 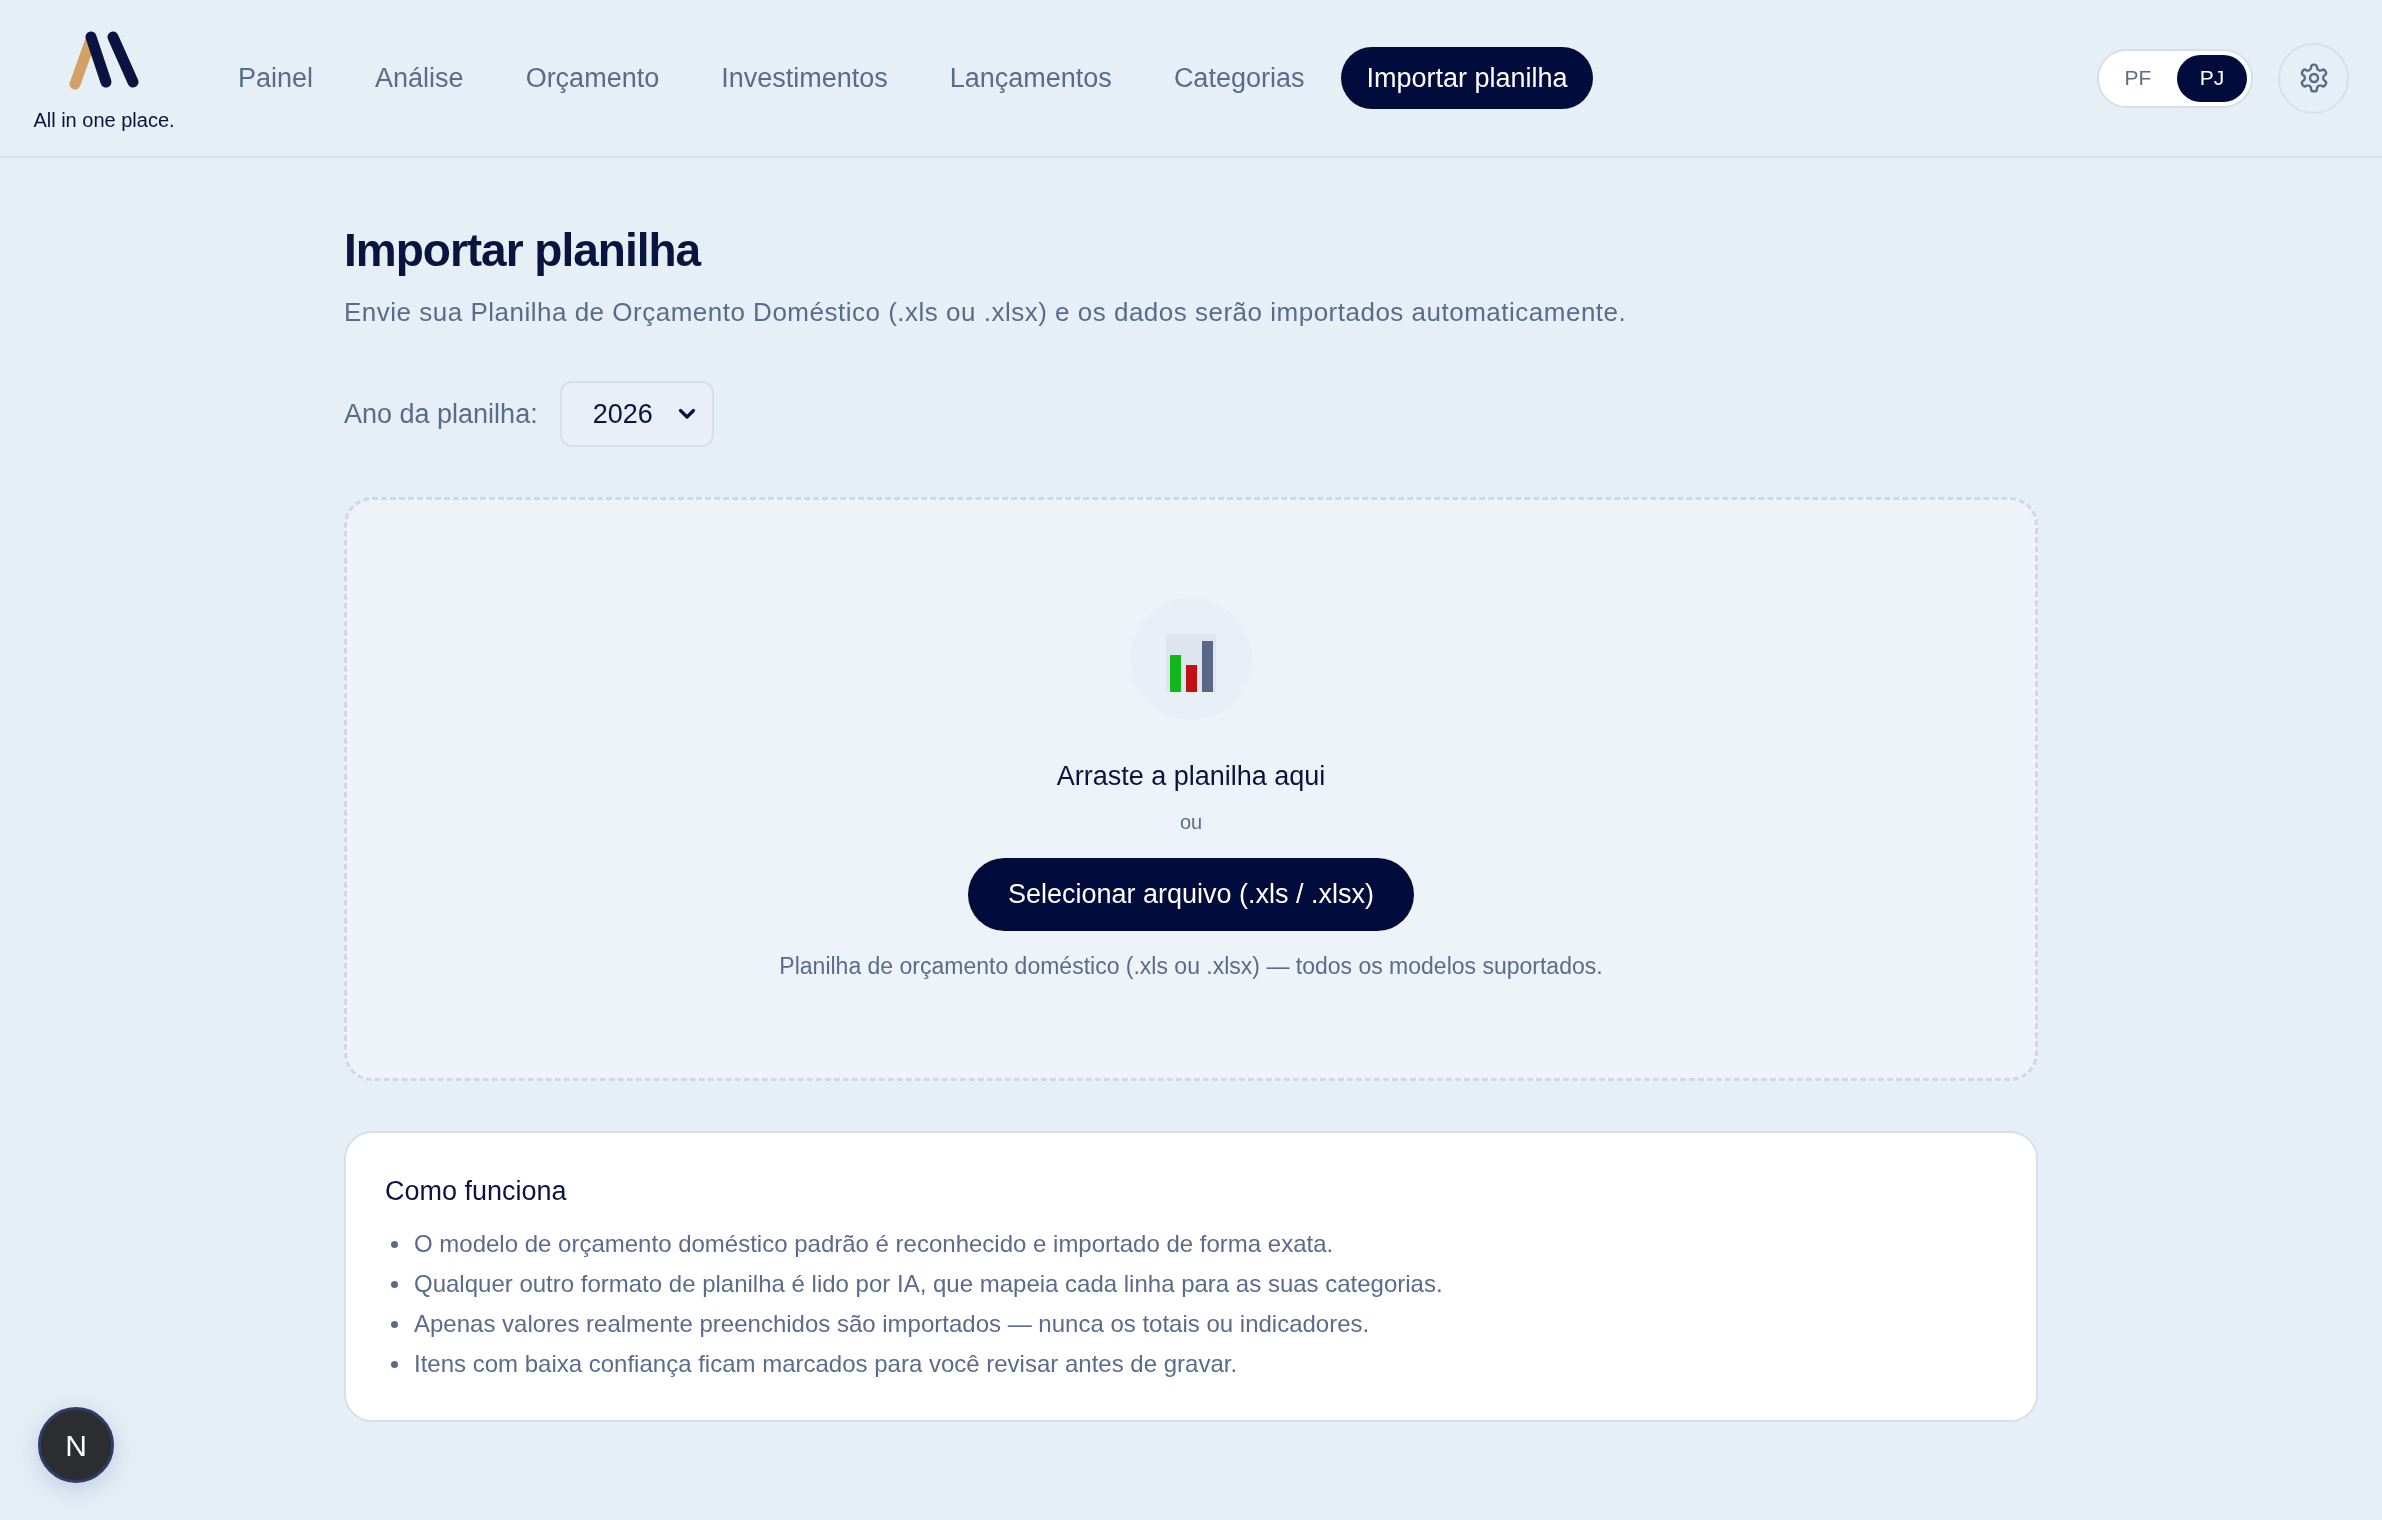 I want to click on nav-link: Orçamento, so click(x=592, y=78).